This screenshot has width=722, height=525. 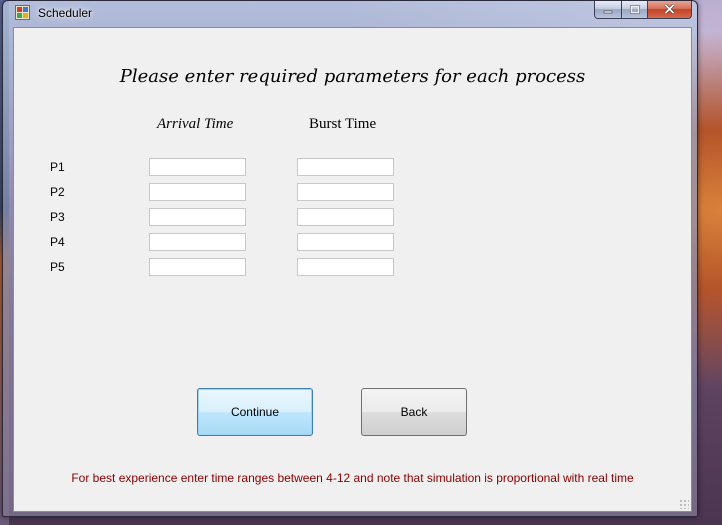 I want to click on process-label-p3: P3, so click(x=57, y=217).